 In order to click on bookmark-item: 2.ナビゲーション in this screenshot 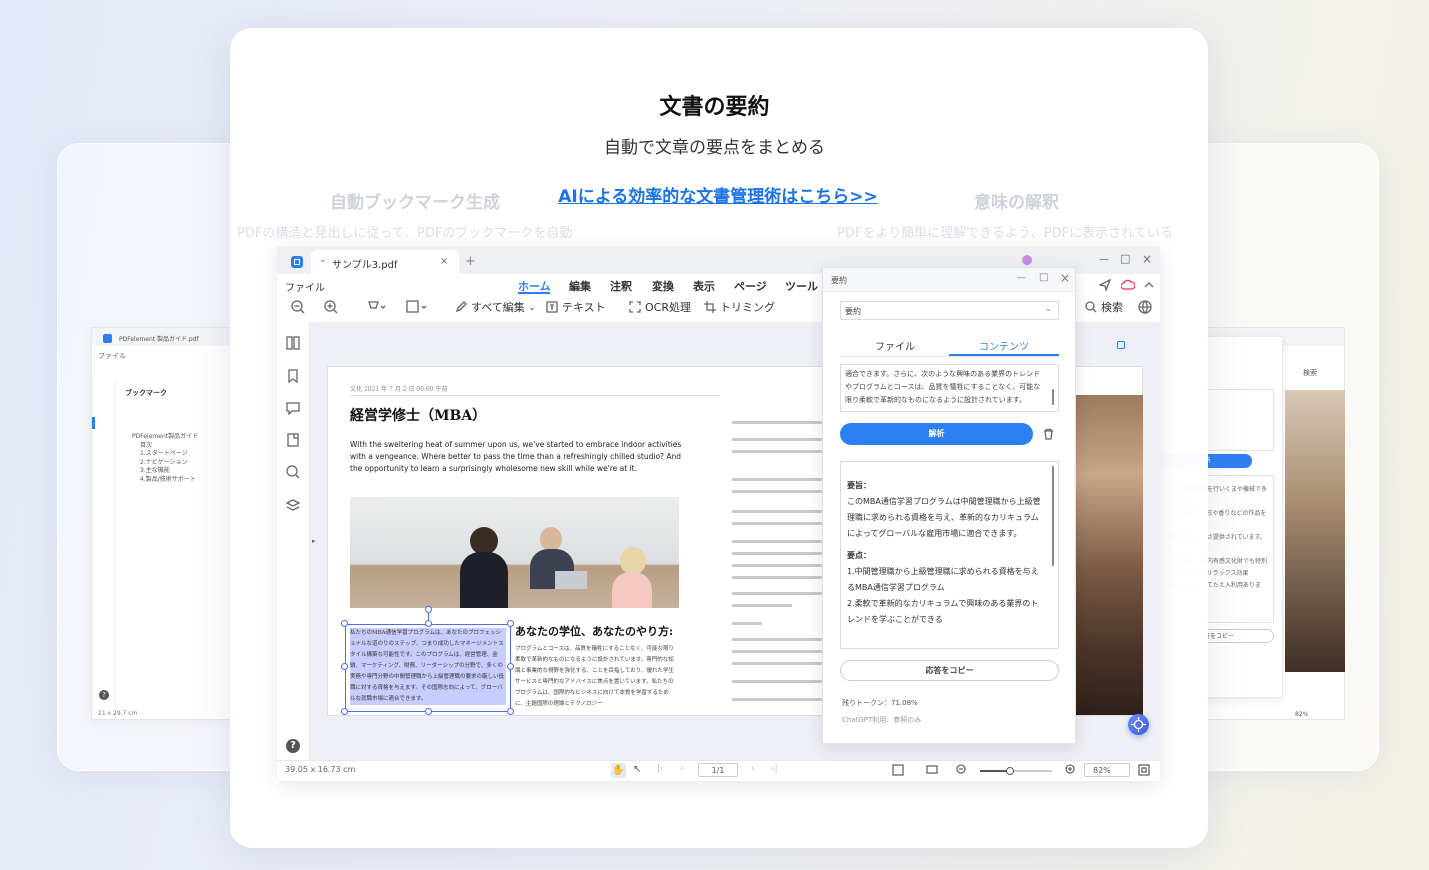, I will do `click(165, 463)`.